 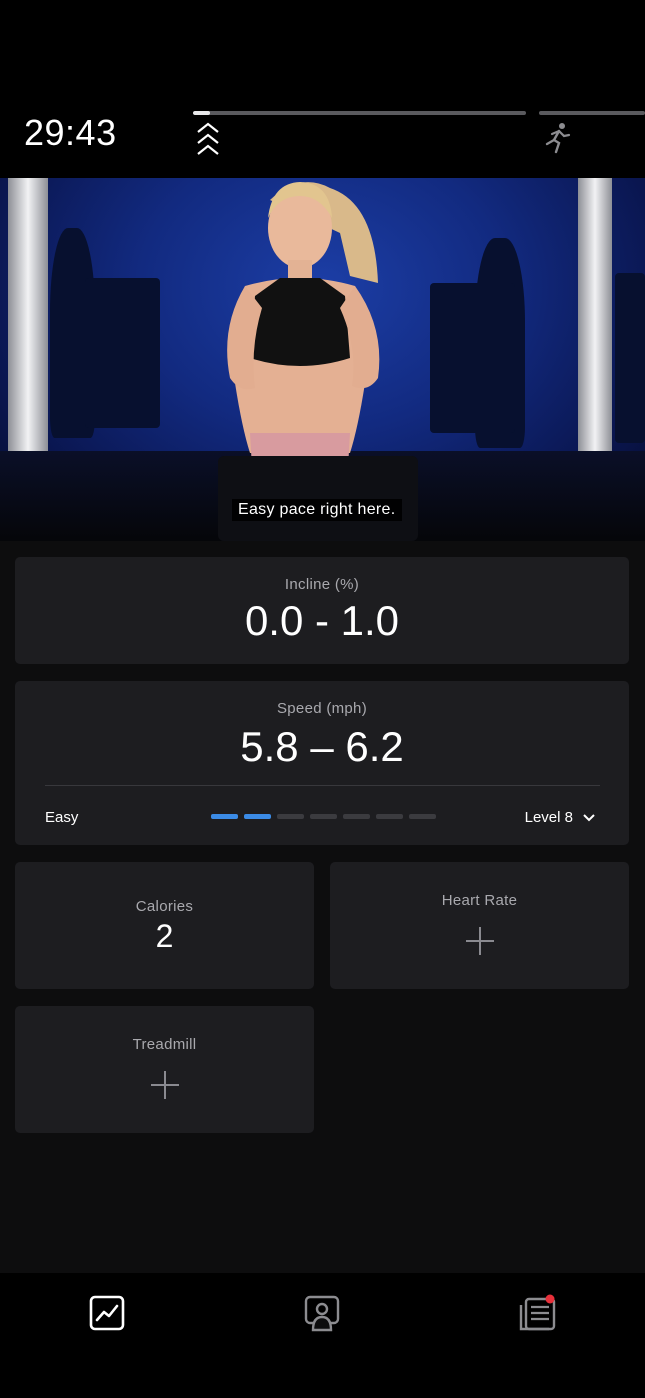 What do you see at coordinates (548, 817) in the screenshot?
I see `level-label: Level 8` at bounding box center [548, 817].